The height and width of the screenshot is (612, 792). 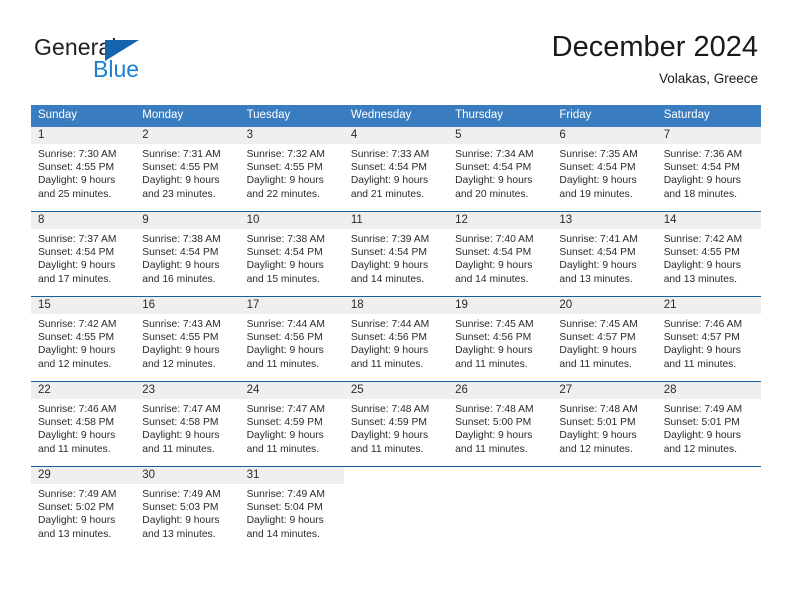 What do you see at coordinates (396, 135) in the screenshot?
I see `day-number: 4` at bounding box center [396, 135].